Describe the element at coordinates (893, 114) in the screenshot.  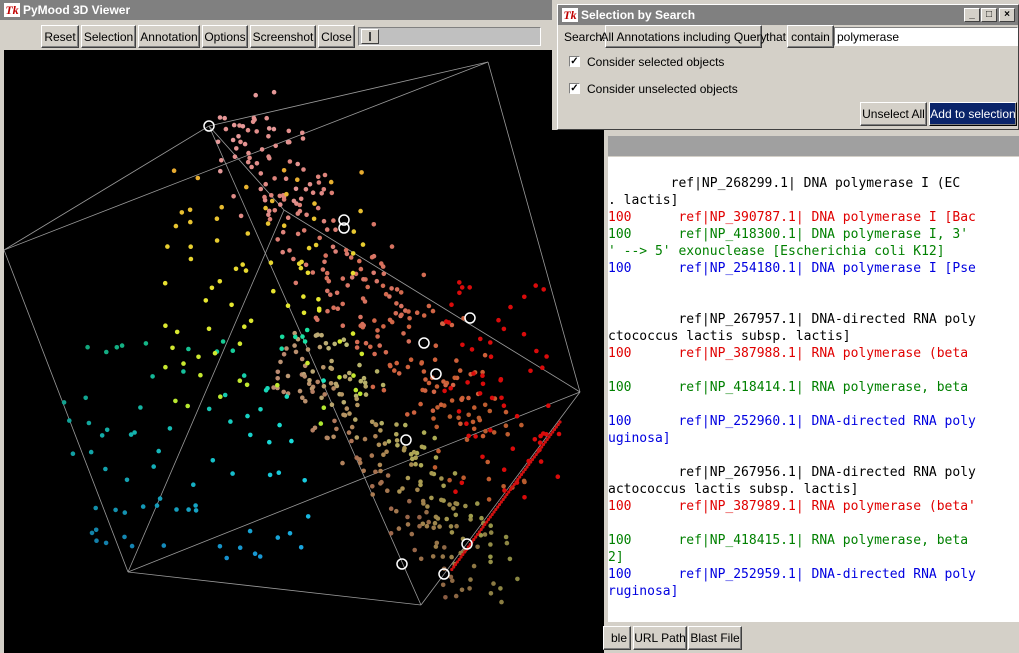
I see `unselect-all-button: Unselect All` at that location.